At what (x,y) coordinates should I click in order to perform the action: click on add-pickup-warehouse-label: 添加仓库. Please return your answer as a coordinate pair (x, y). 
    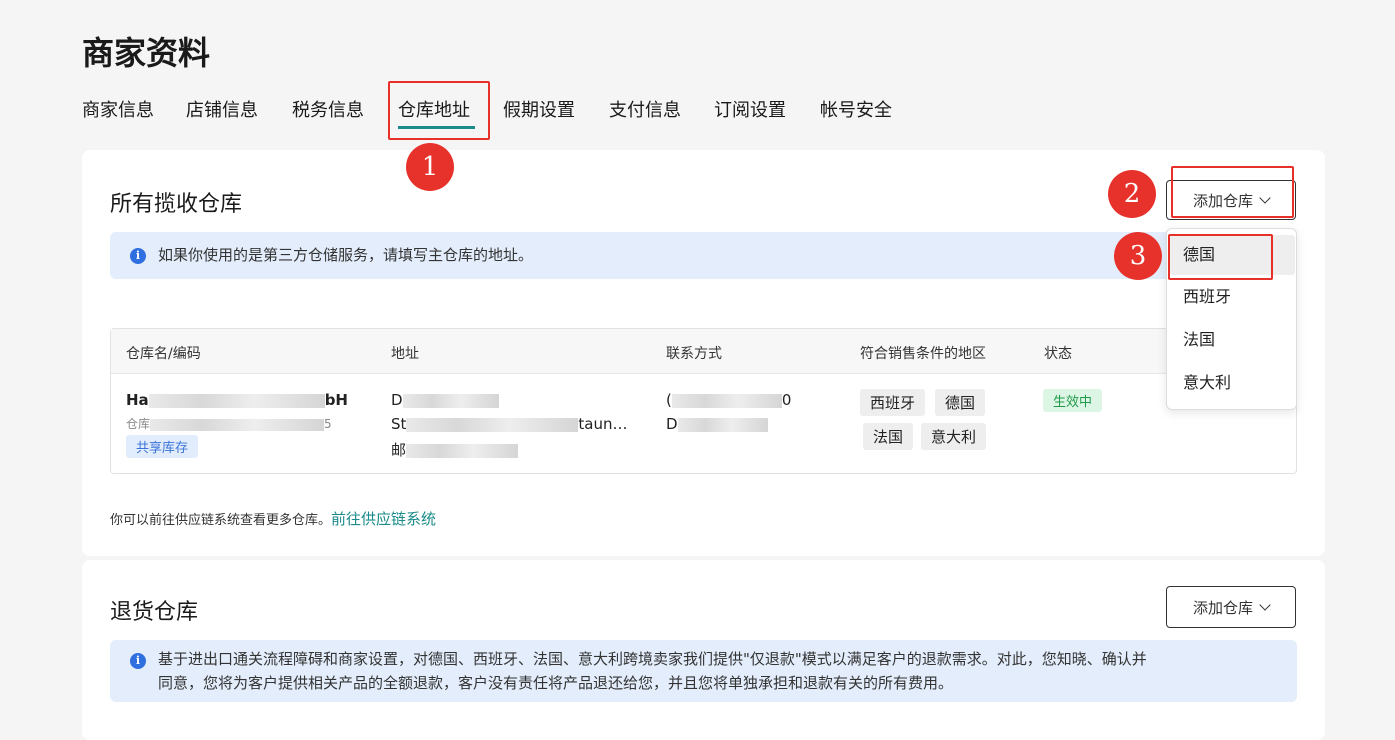
    Looking at the image, I should click on (1222, 200).